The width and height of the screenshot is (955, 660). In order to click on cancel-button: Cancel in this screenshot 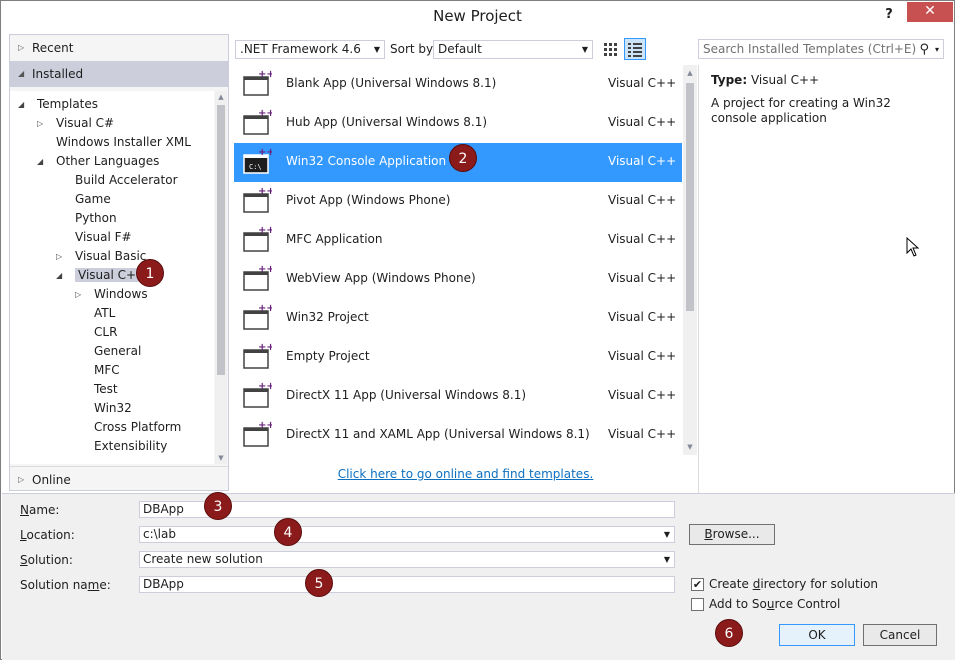, I will do `click(900, 635)`.